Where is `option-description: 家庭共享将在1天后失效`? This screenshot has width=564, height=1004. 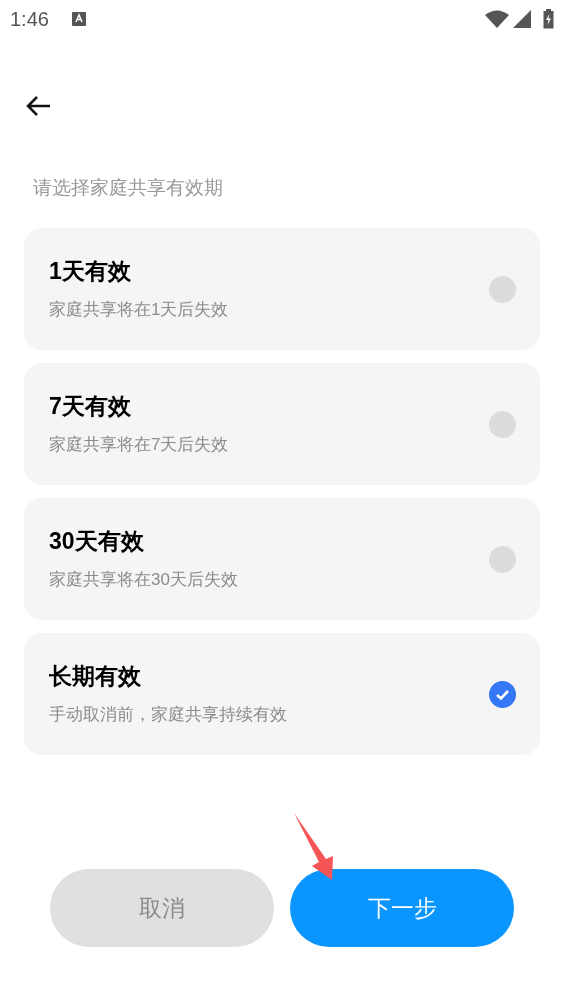
option-description: 家庭共享将在1天后失效 is located at coordinates (139, 310).